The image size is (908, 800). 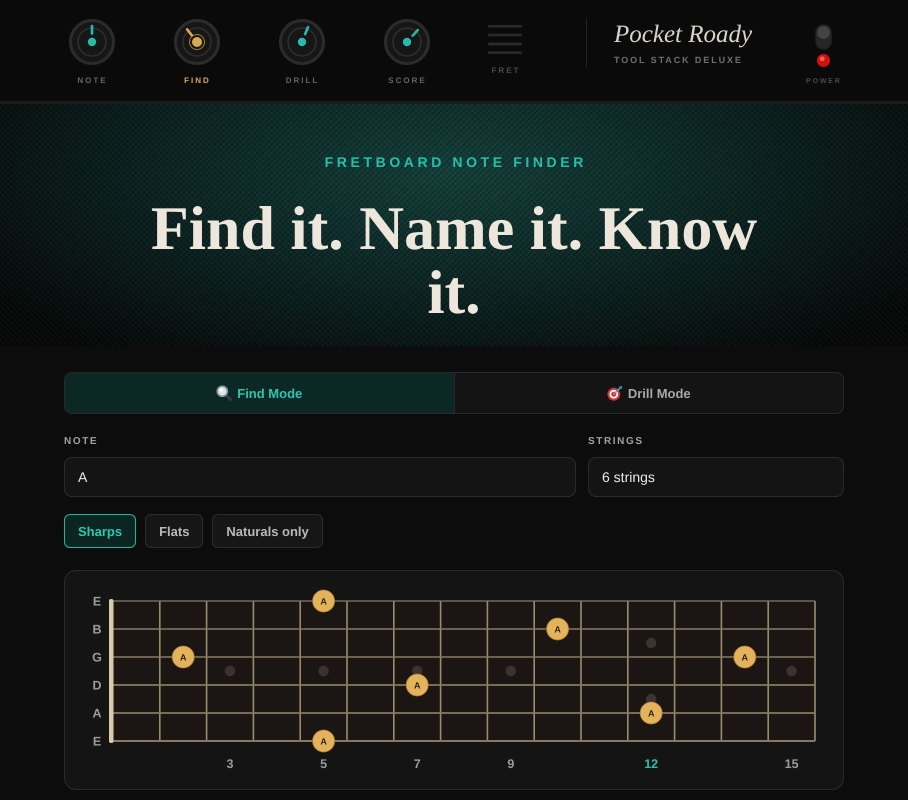 What do you see at coordinates (100, 531) in the screenshot?
I see `filter-button: Sharps` at bounding box center [100, 531].